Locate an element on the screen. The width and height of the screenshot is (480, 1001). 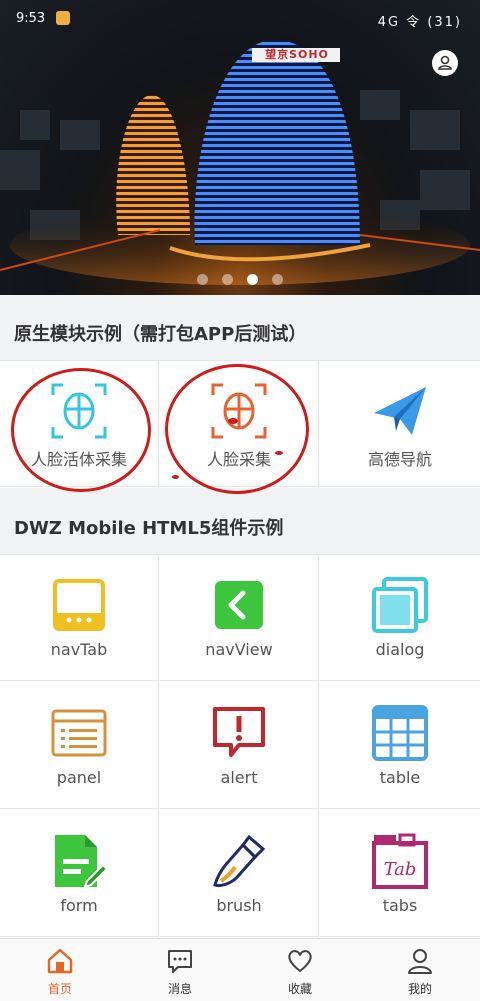
tabs-label: tabs is located at coordinates (400, 905).